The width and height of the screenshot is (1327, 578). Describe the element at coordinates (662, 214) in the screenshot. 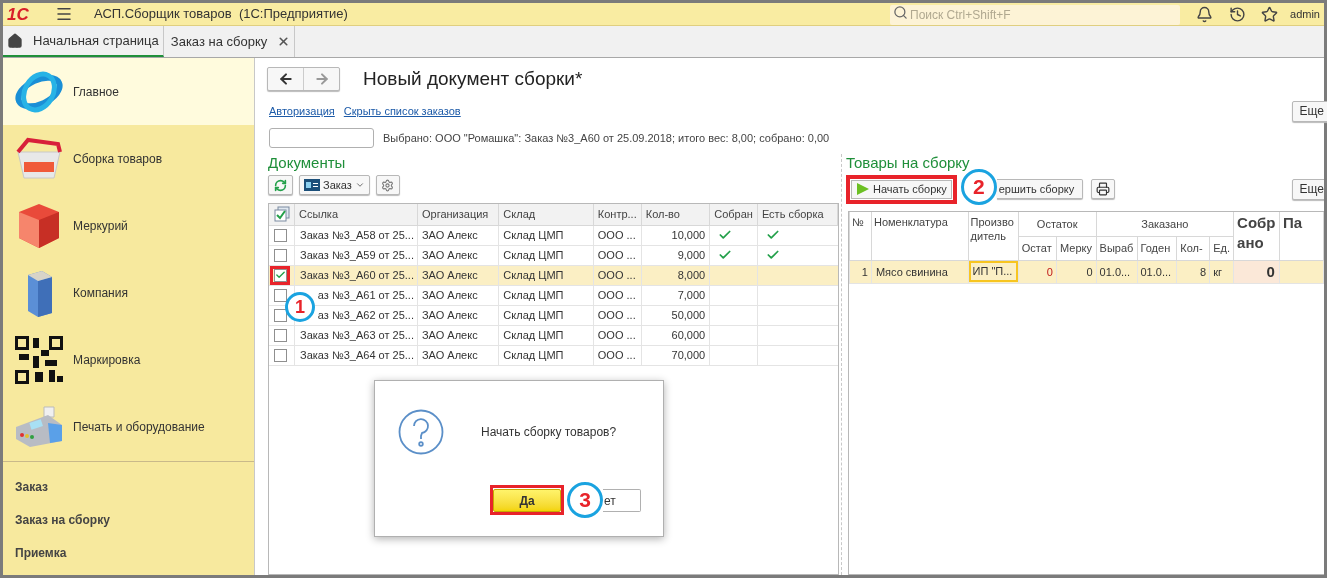

I see `column-header: Кол-во` at that location.